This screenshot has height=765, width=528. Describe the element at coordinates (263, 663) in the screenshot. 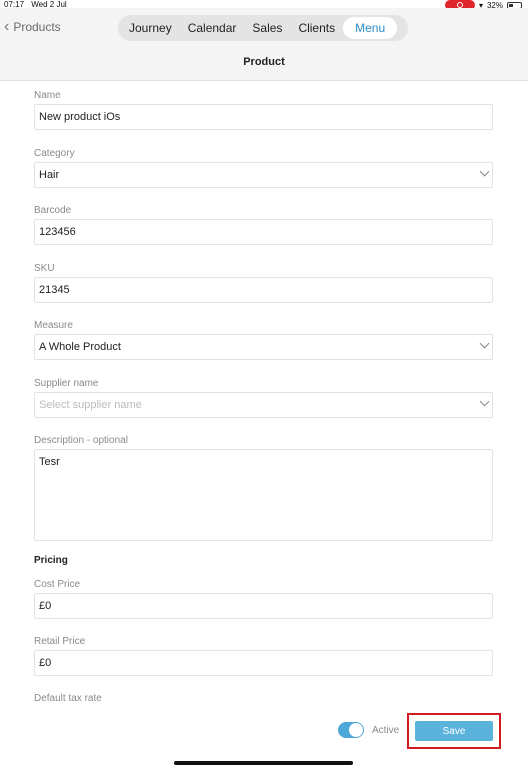

I see `retail-price-field: £0` at that location.